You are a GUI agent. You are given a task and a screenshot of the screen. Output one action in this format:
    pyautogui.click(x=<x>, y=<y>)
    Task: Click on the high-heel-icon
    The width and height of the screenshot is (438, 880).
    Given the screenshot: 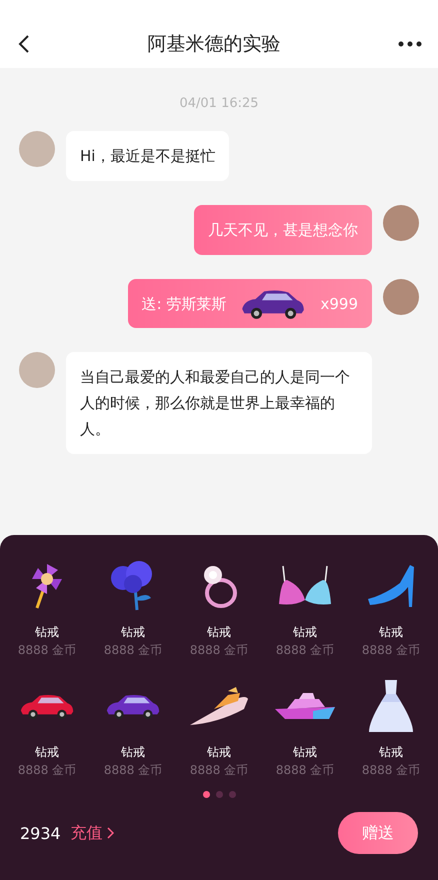 What is the action you would take?
    pyautogui.click(x=391, y=586)
    